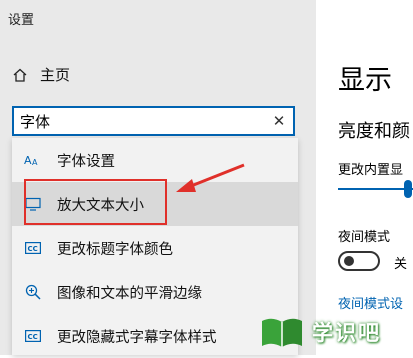  What do you see at coordinates (100, 205) in the screenshot?
I see `suggestion-label: 放大文本大小` at bounding box center [100, 205].